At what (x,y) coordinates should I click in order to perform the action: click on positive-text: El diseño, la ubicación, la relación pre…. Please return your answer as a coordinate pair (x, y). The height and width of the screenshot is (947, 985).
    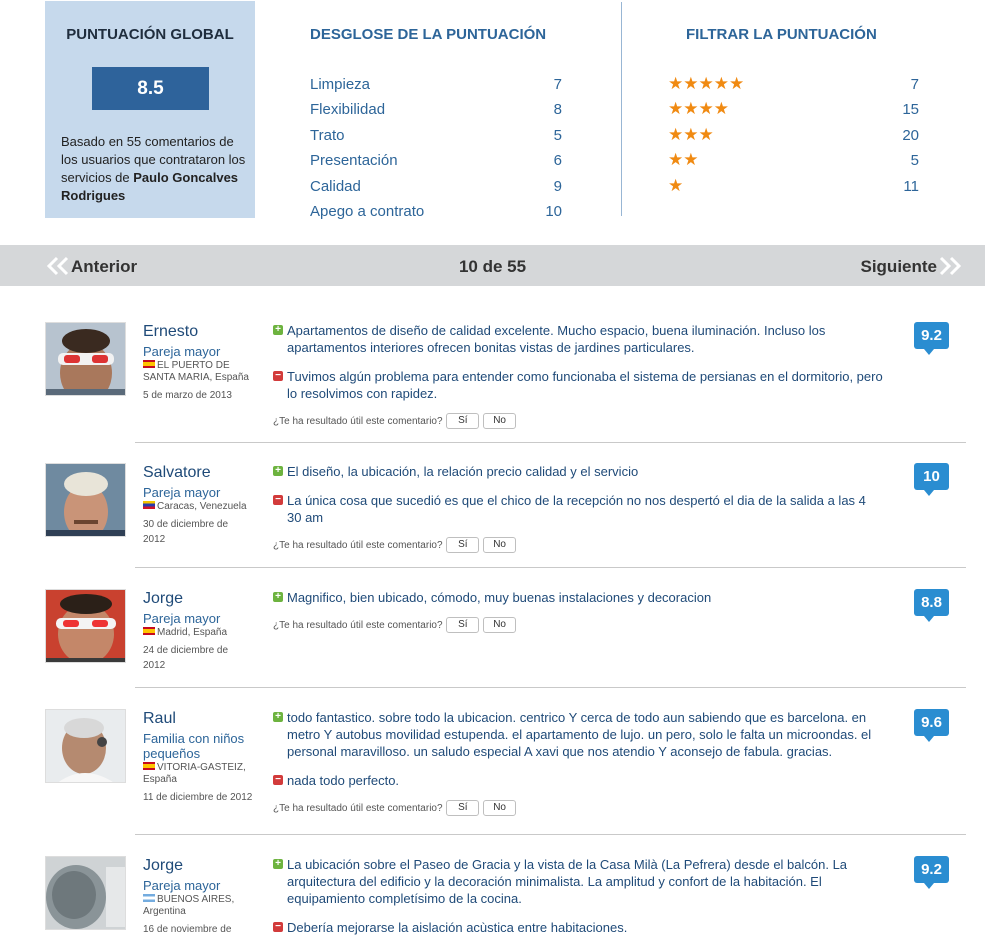
    Looking at the image, I should click on (463, 471).